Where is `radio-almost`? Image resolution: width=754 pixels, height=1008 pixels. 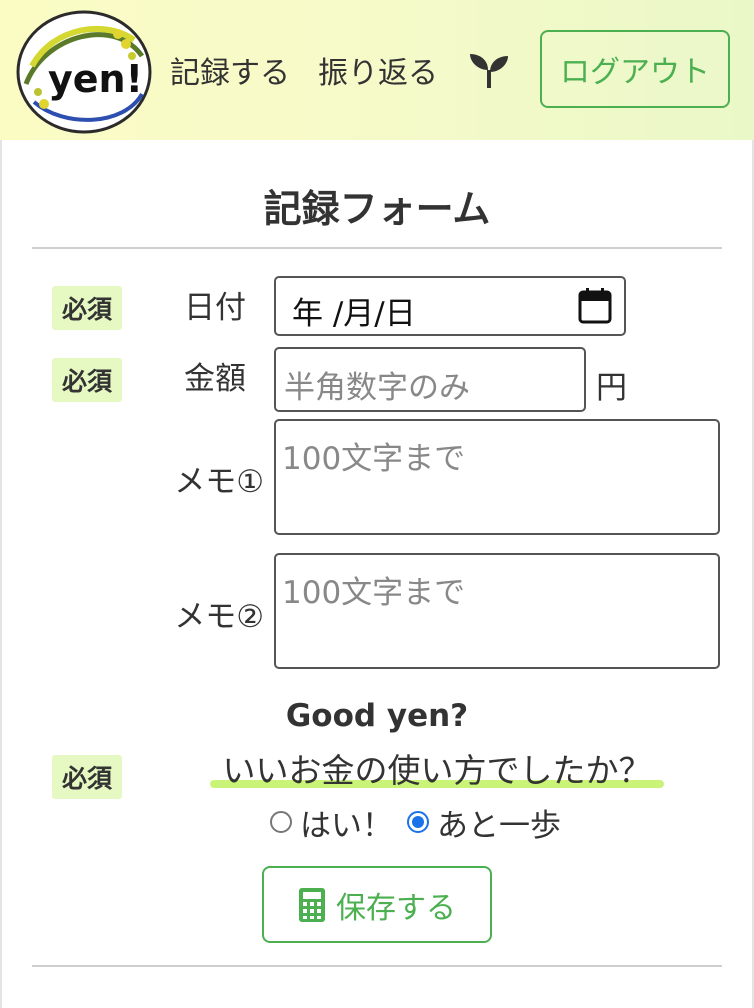
radio-almost is located at coordinates (418, 822).